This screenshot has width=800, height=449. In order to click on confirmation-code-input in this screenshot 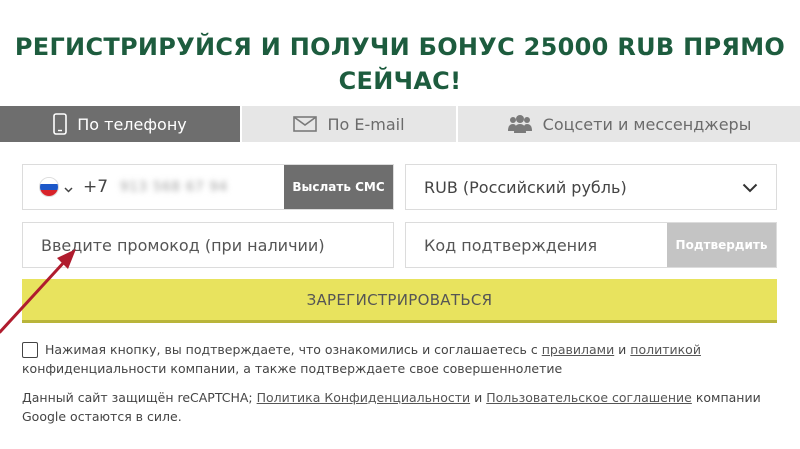, I will do `click(544, 245)`.